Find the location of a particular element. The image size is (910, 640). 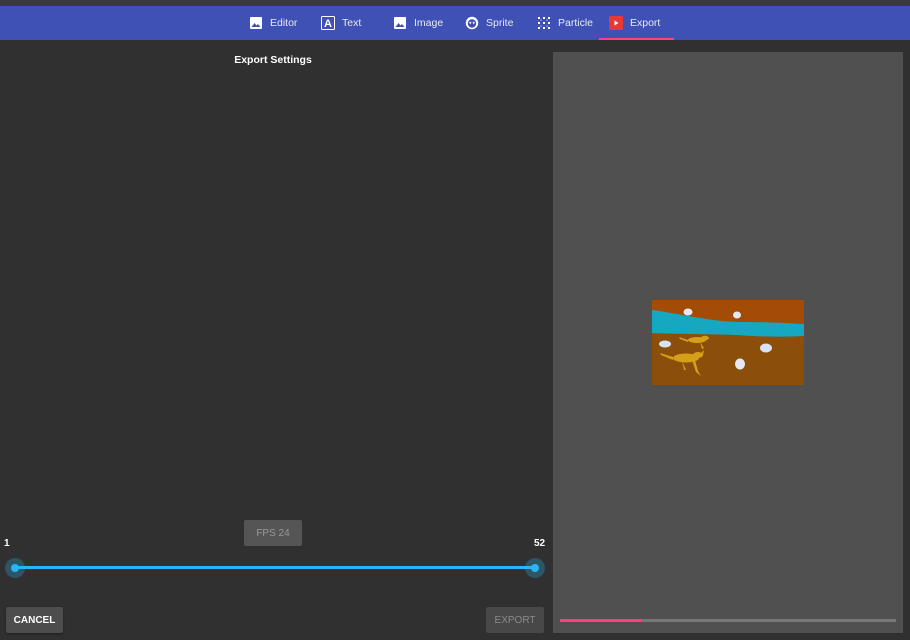

text-icon: A is located at coordinates (328, 23).